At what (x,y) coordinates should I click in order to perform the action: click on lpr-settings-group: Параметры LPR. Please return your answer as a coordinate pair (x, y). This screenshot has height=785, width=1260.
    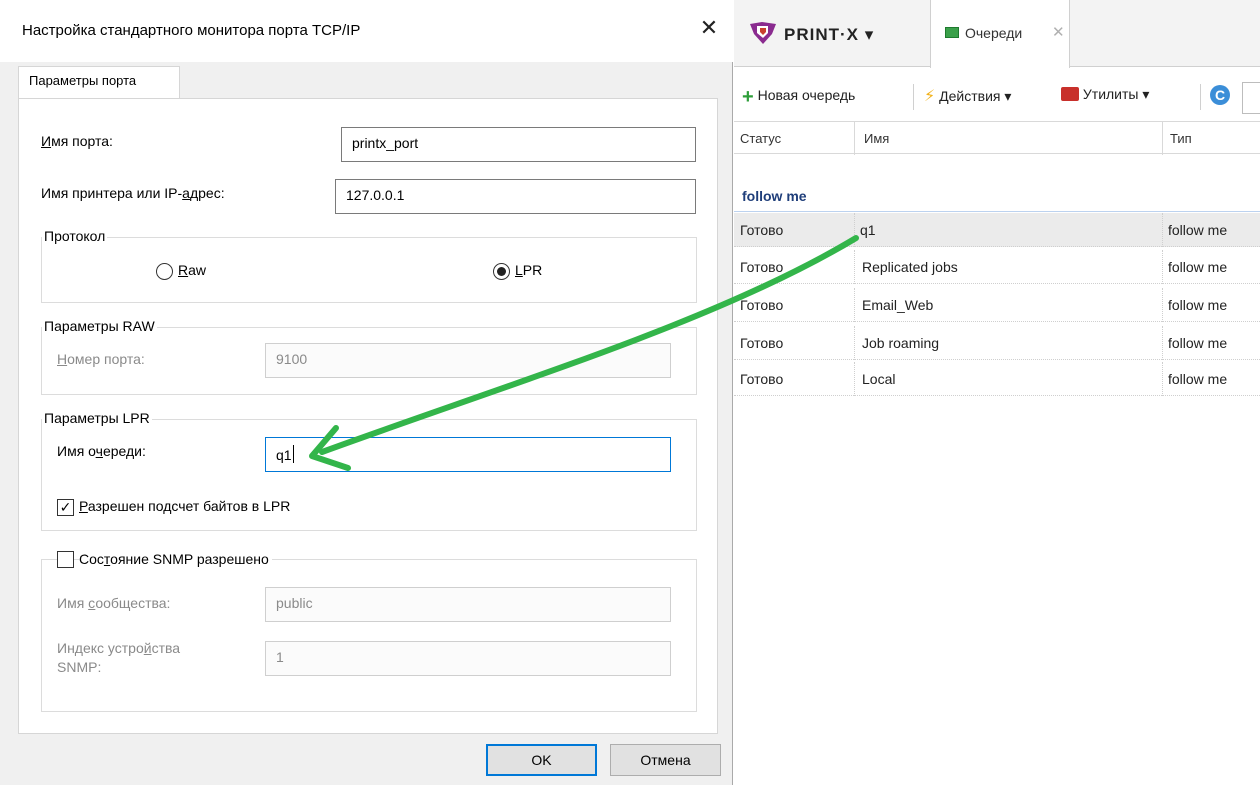
    Looking at the image, I should click on (369, 470).